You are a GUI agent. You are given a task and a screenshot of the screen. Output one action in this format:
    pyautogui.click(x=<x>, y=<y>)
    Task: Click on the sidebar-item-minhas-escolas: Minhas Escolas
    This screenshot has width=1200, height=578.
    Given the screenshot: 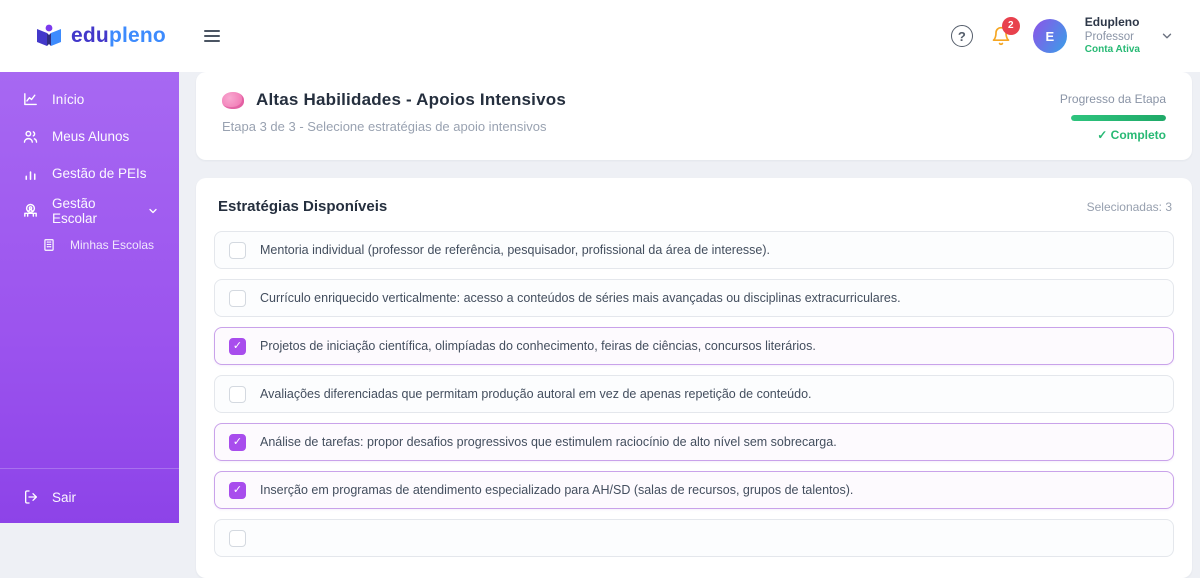 What is the action you would take?
    pyautogui.click(x=89, y=245)
    